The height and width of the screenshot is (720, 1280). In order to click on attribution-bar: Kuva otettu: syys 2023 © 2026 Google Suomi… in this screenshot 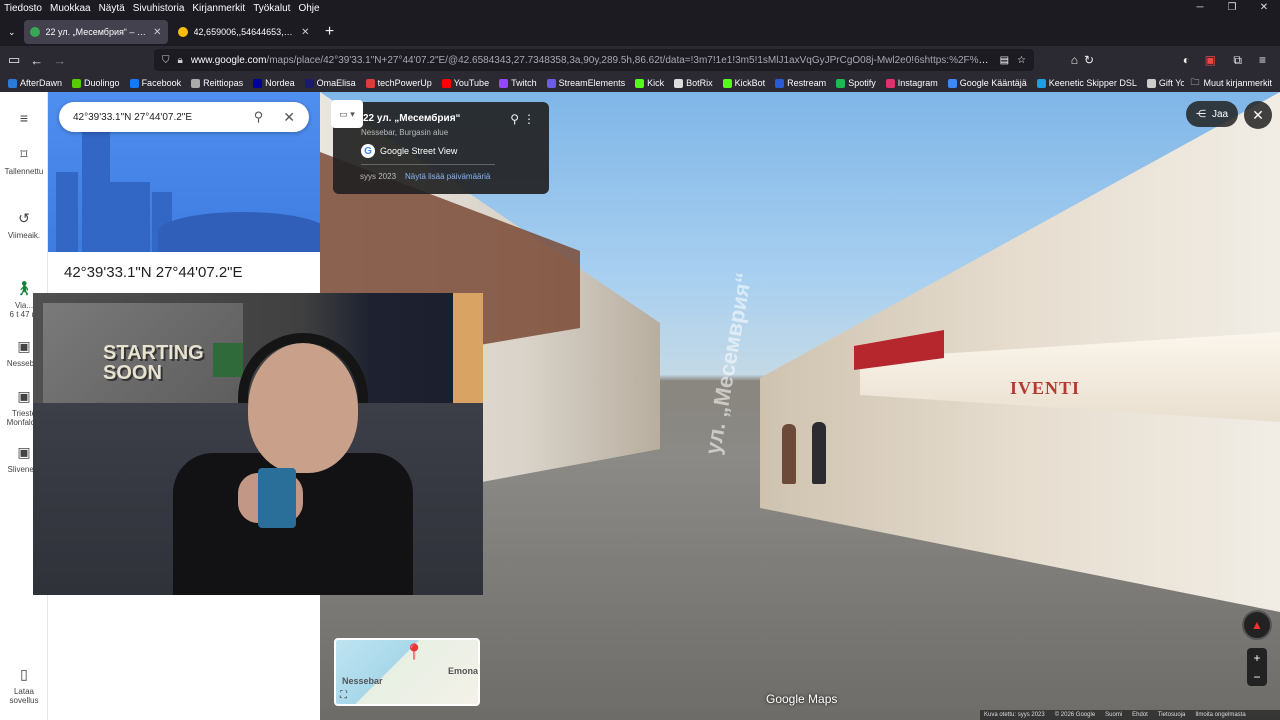, I will do `click(1130, 715)`.